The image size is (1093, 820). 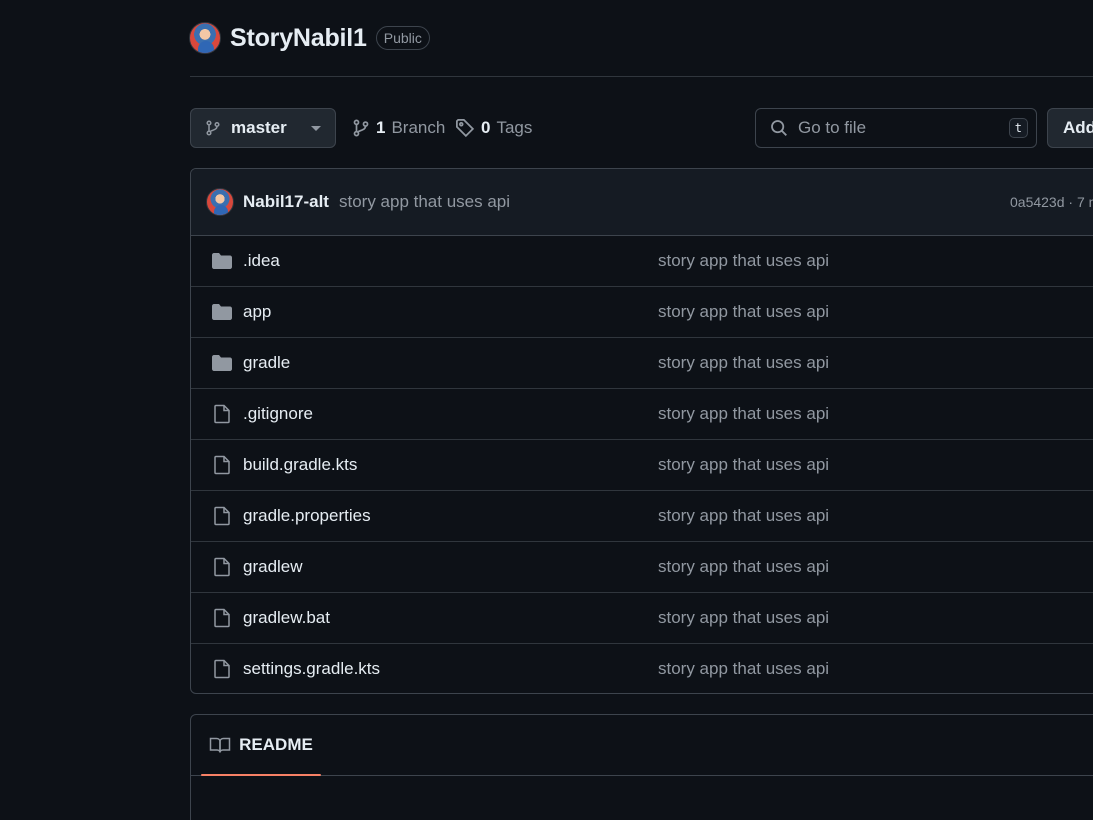 What do you see at coordinates (381, 127) in the screenshot?
I see `branches-count: 1` at bounding box center [381, 127].